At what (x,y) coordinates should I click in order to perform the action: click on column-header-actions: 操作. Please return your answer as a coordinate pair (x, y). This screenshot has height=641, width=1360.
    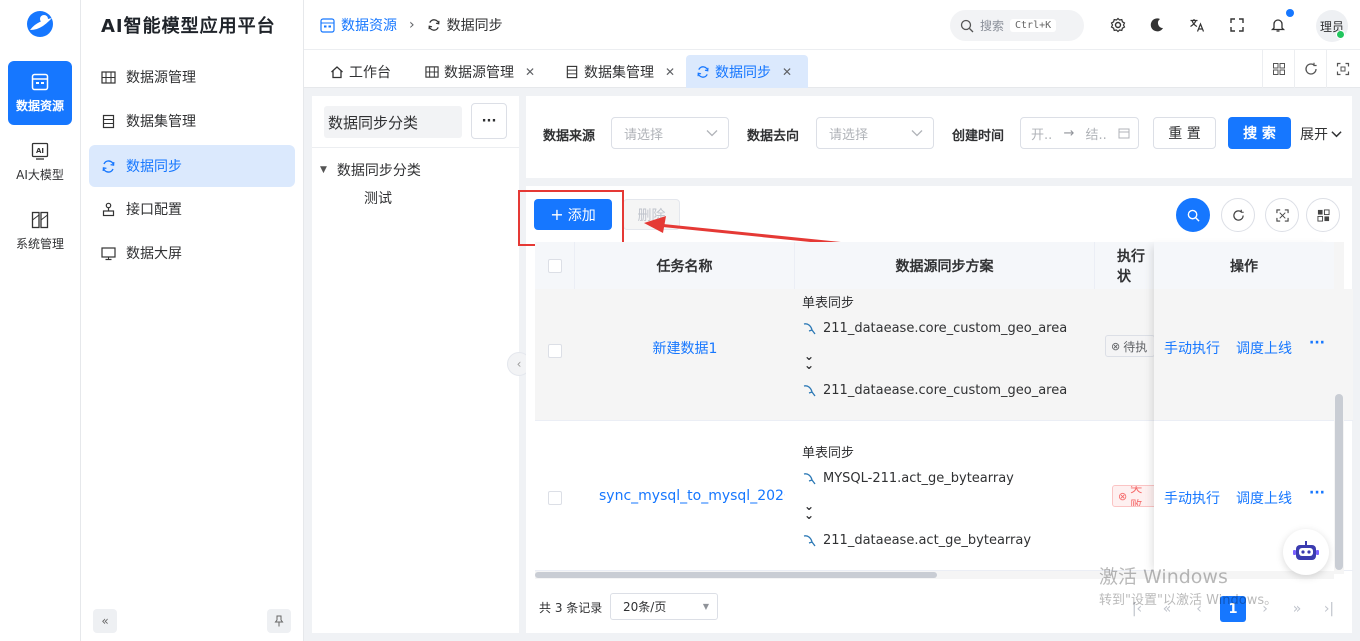
    Looking at the image, I should click on (1244, 265).